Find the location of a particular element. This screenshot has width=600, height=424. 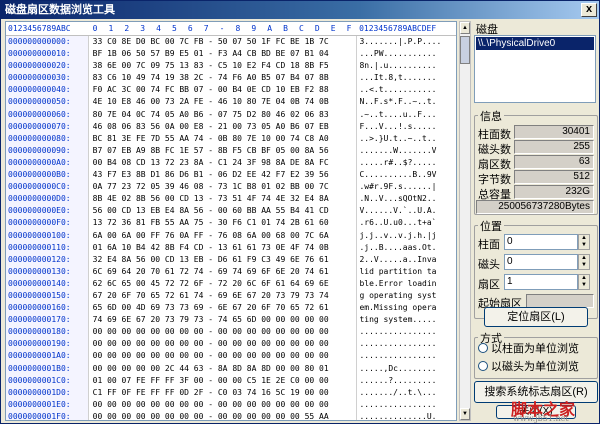

info-value: 512 is located at coordinates (554, 177).